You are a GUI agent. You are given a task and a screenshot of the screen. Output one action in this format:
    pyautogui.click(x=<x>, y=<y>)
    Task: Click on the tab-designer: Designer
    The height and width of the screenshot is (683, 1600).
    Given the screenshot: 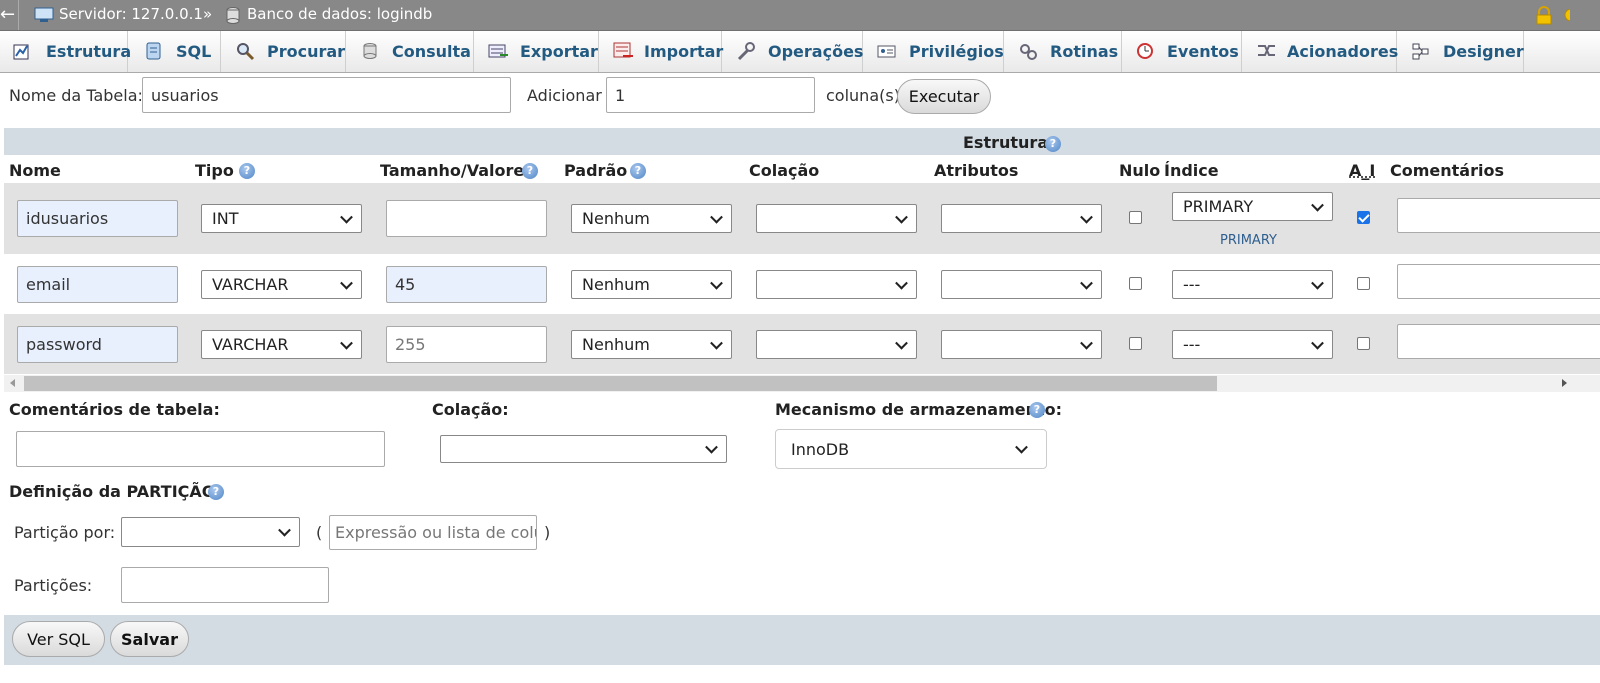 What is the action you would take?
    pyautogui.click(x=1460, y=51)
    